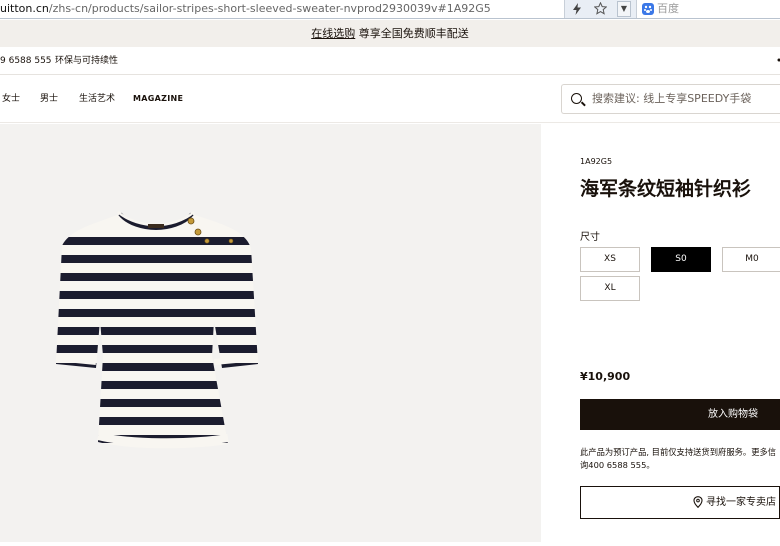 Image resolution: width=780 pixels, height=546 pixels. I want to click on notice-line-1: 此产品为预订产品, 目前仅支持送货到府服务。更多信, so click(680, 452).